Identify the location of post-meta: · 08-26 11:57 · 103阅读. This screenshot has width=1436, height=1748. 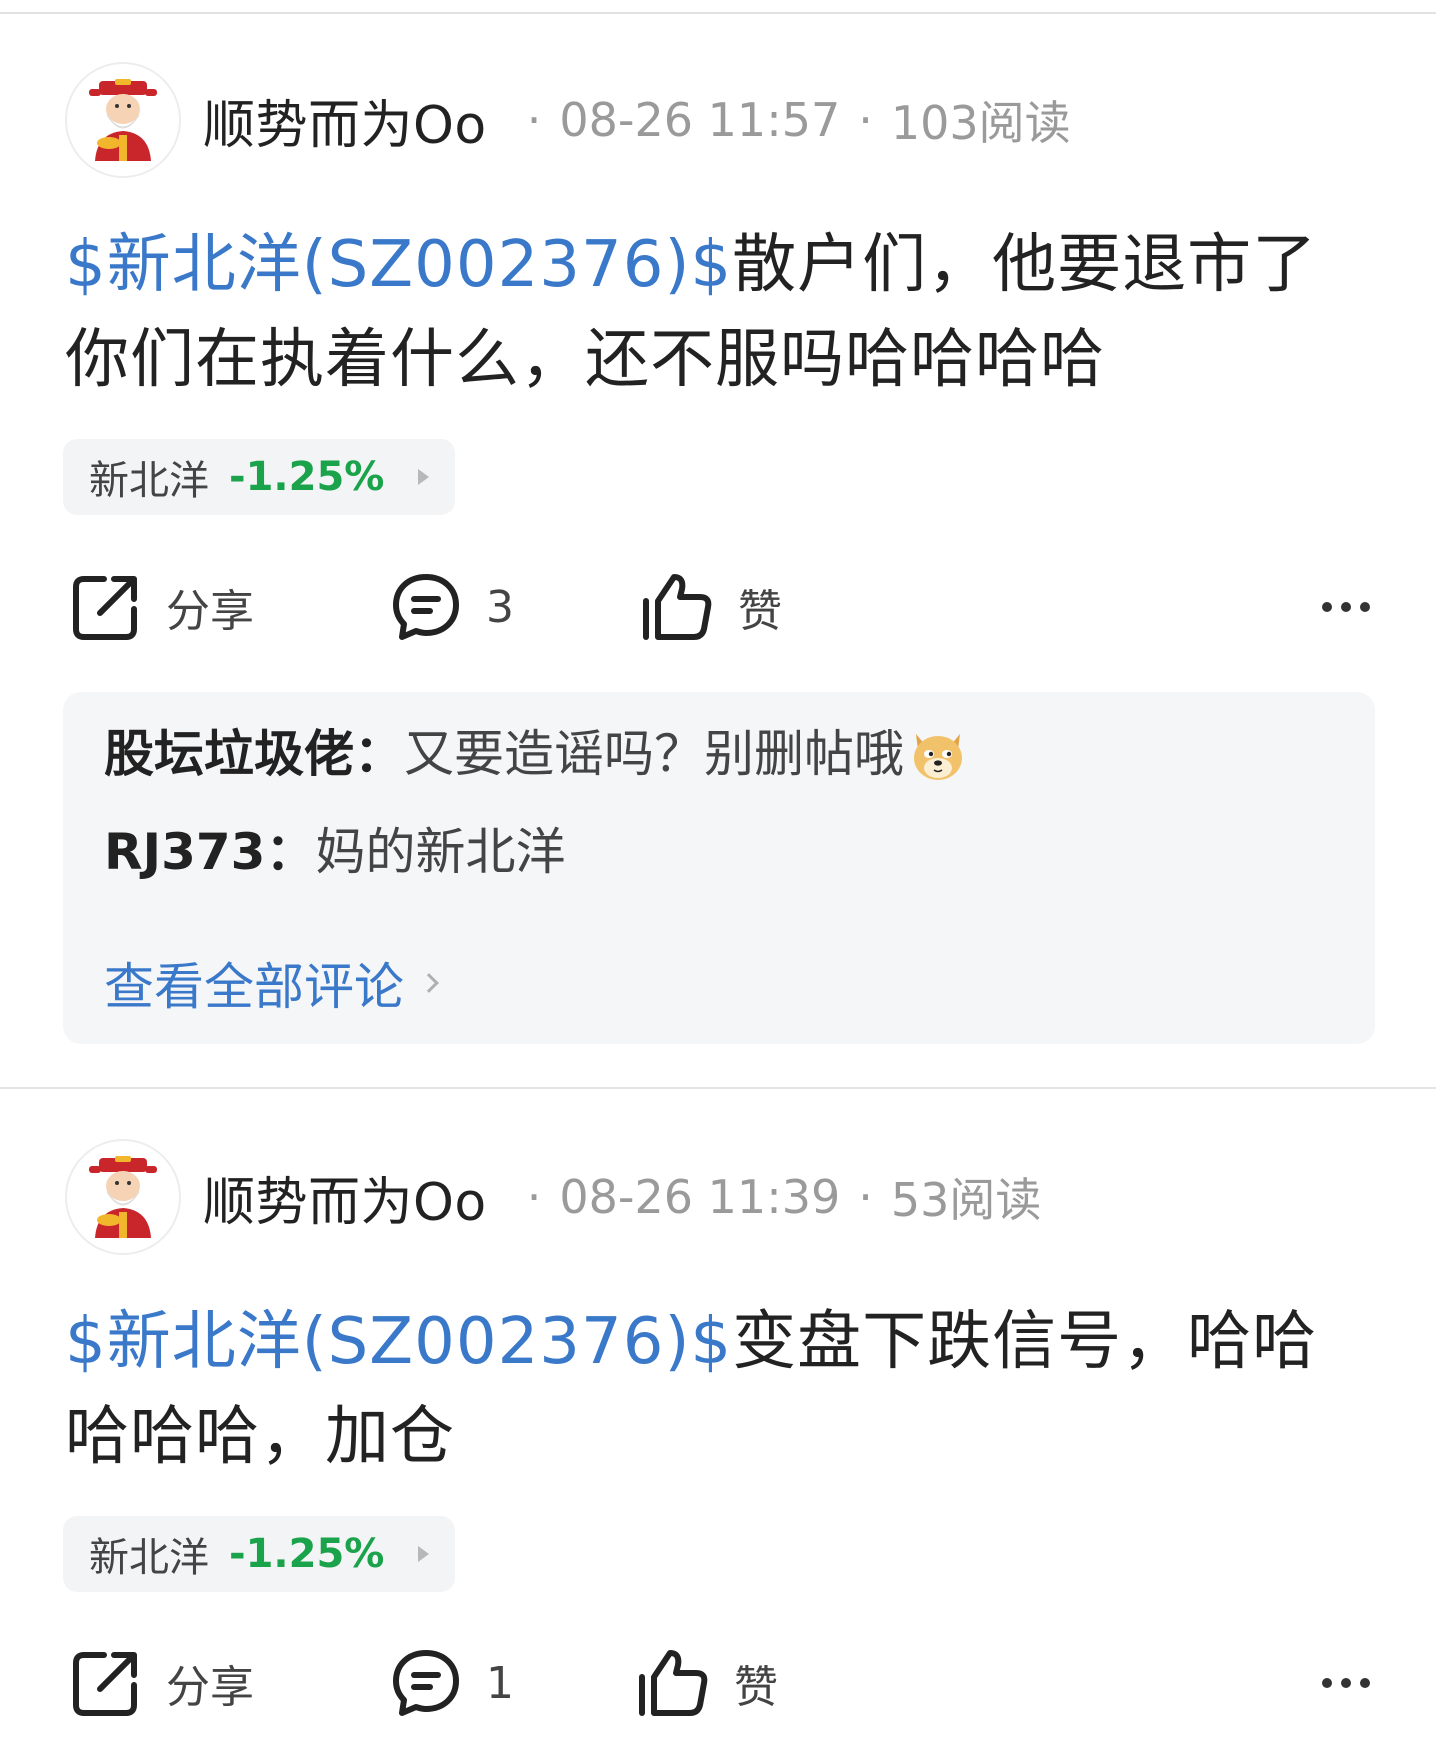
(790, 120).